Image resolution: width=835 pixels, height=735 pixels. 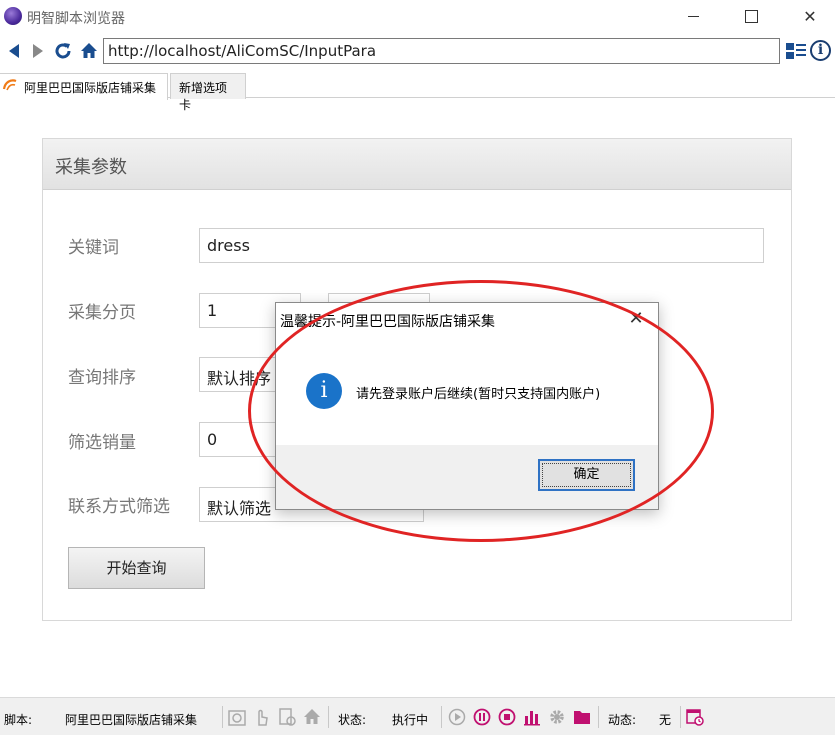 I want to click on address-input: http://localhost/AliComSC/InputPara, so click(x=441, y=51).